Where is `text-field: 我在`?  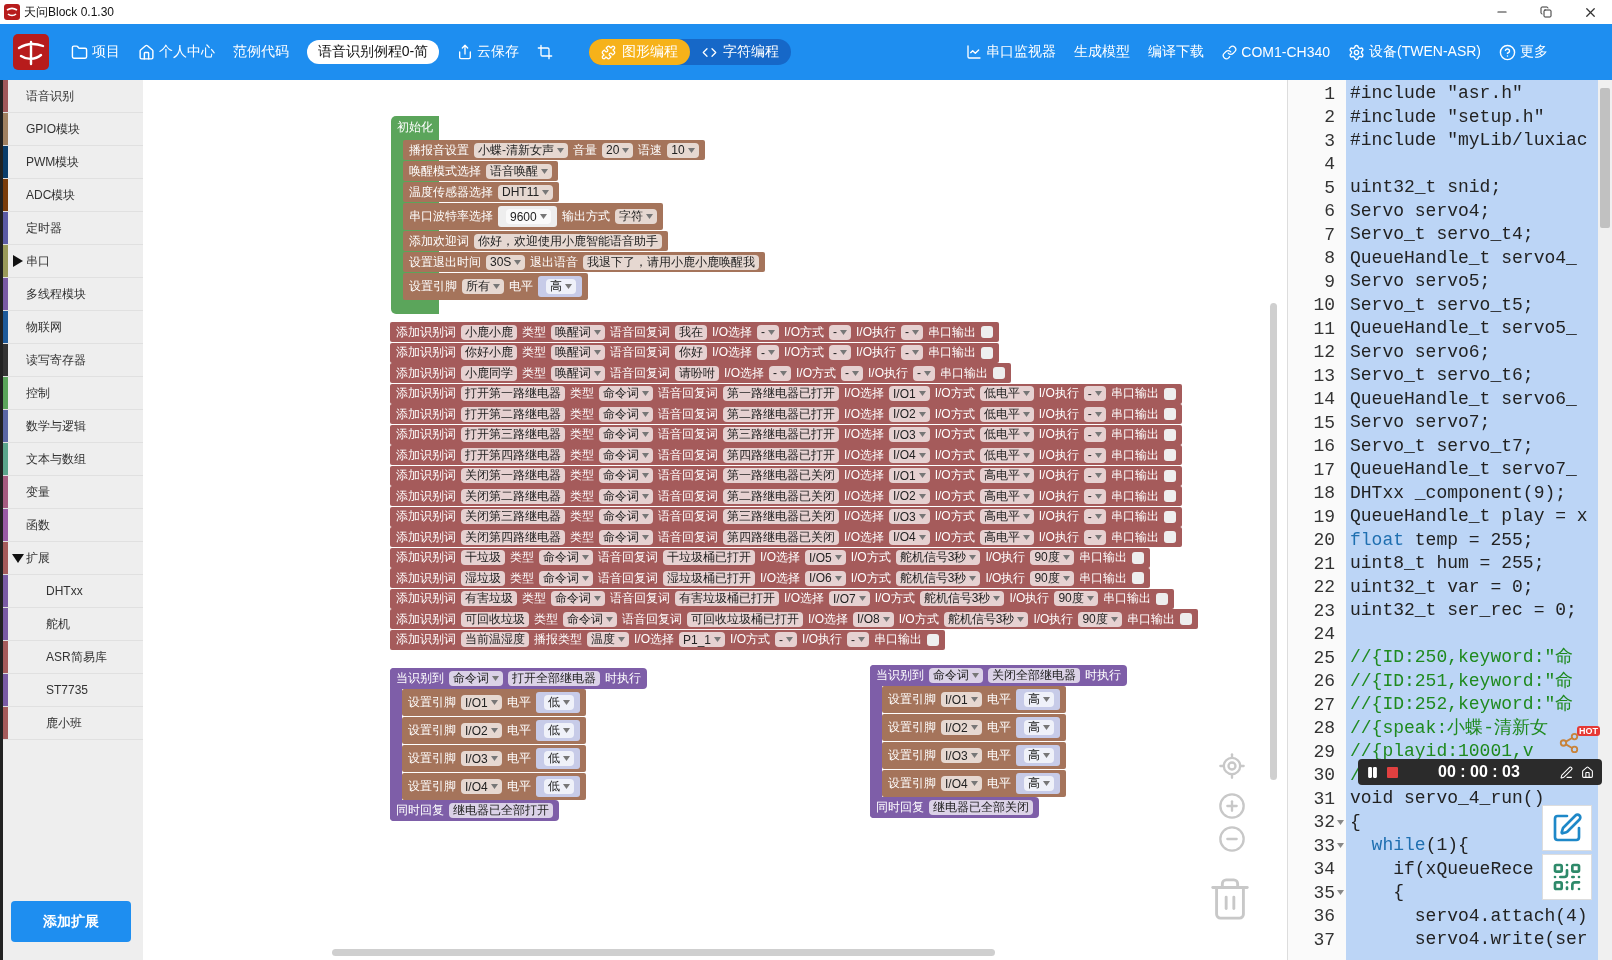 text-field: 我在 is located at coordinates (691, 332).